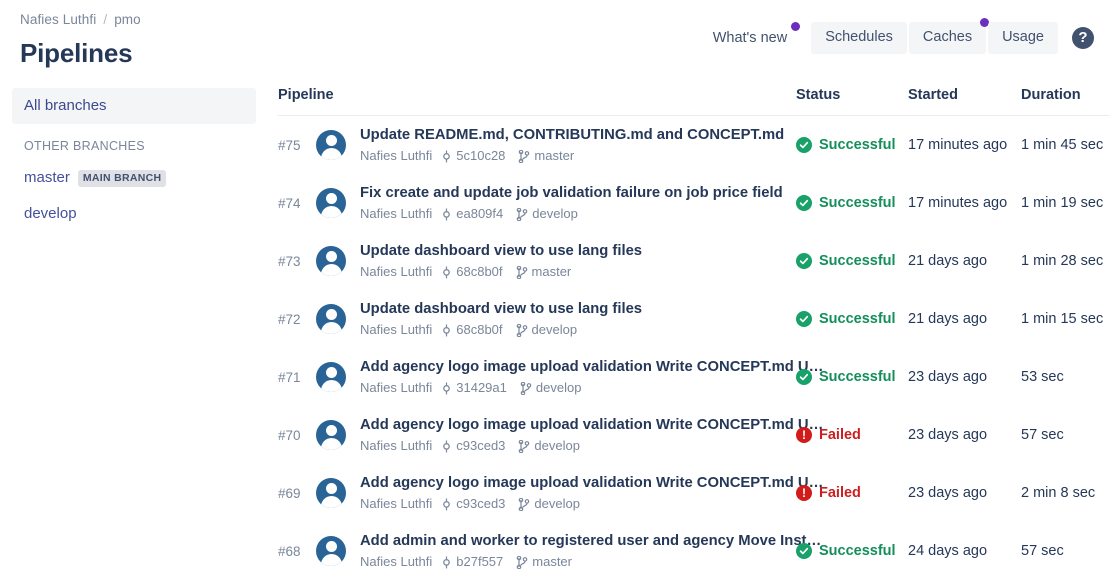 The image size is (1110, 573). I want to click on commit-hash: ea809f4, so click(480, 213).